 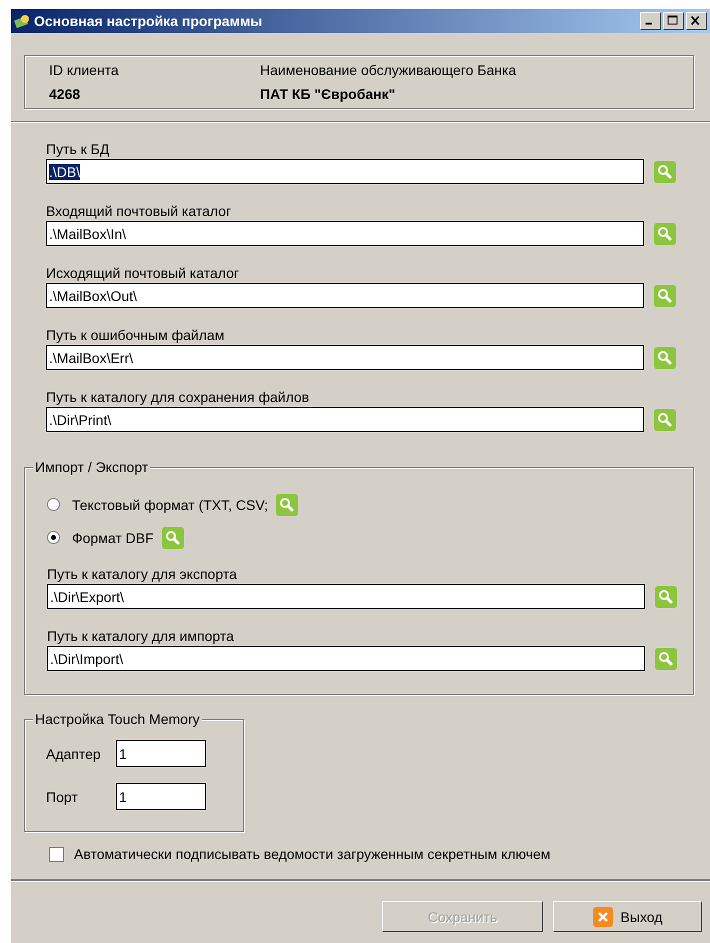 I want to click on group-title: Настройка Touch Memory, so click(x=117, y=719).